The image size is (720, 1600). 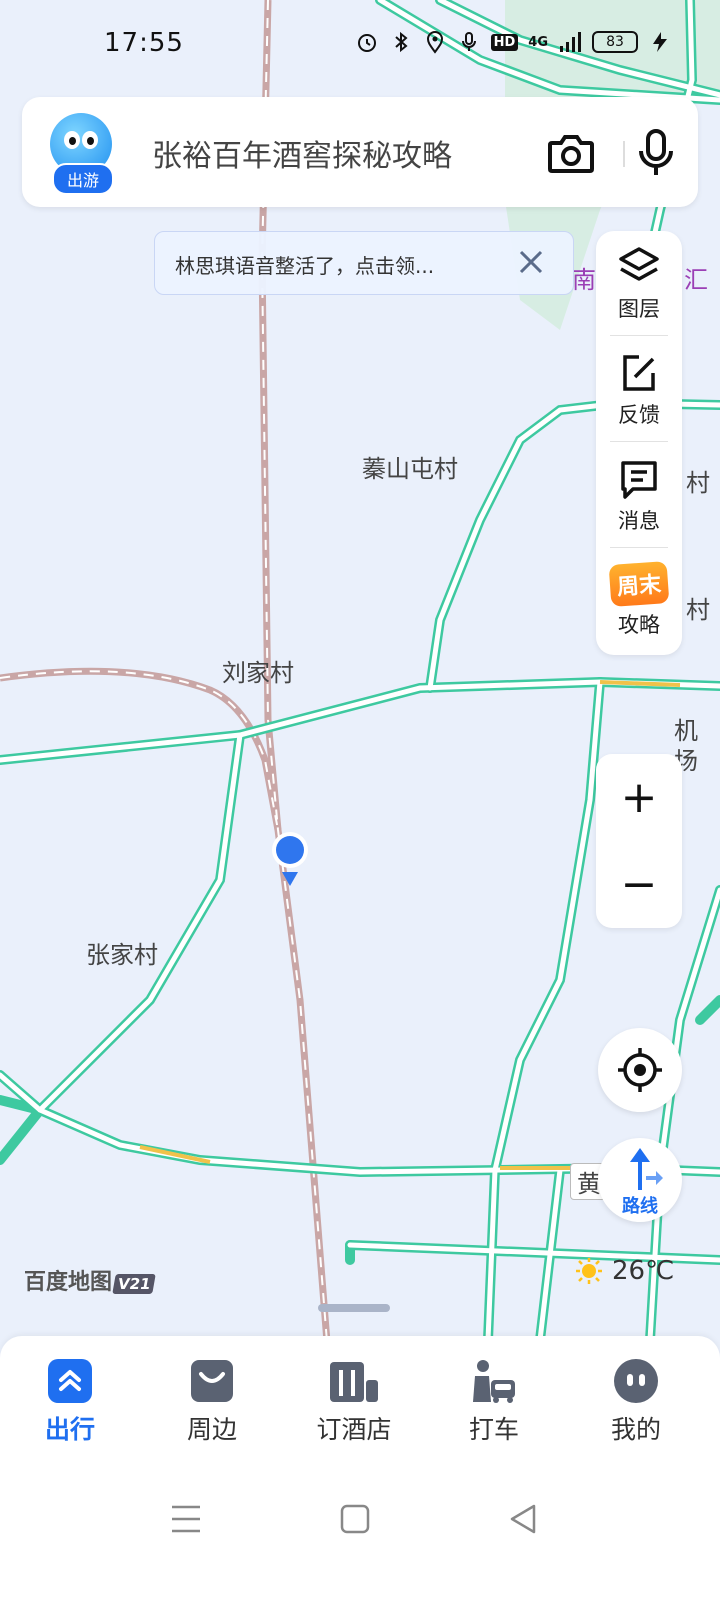 I want to click on camera-icon, so click(x=571, y=153).